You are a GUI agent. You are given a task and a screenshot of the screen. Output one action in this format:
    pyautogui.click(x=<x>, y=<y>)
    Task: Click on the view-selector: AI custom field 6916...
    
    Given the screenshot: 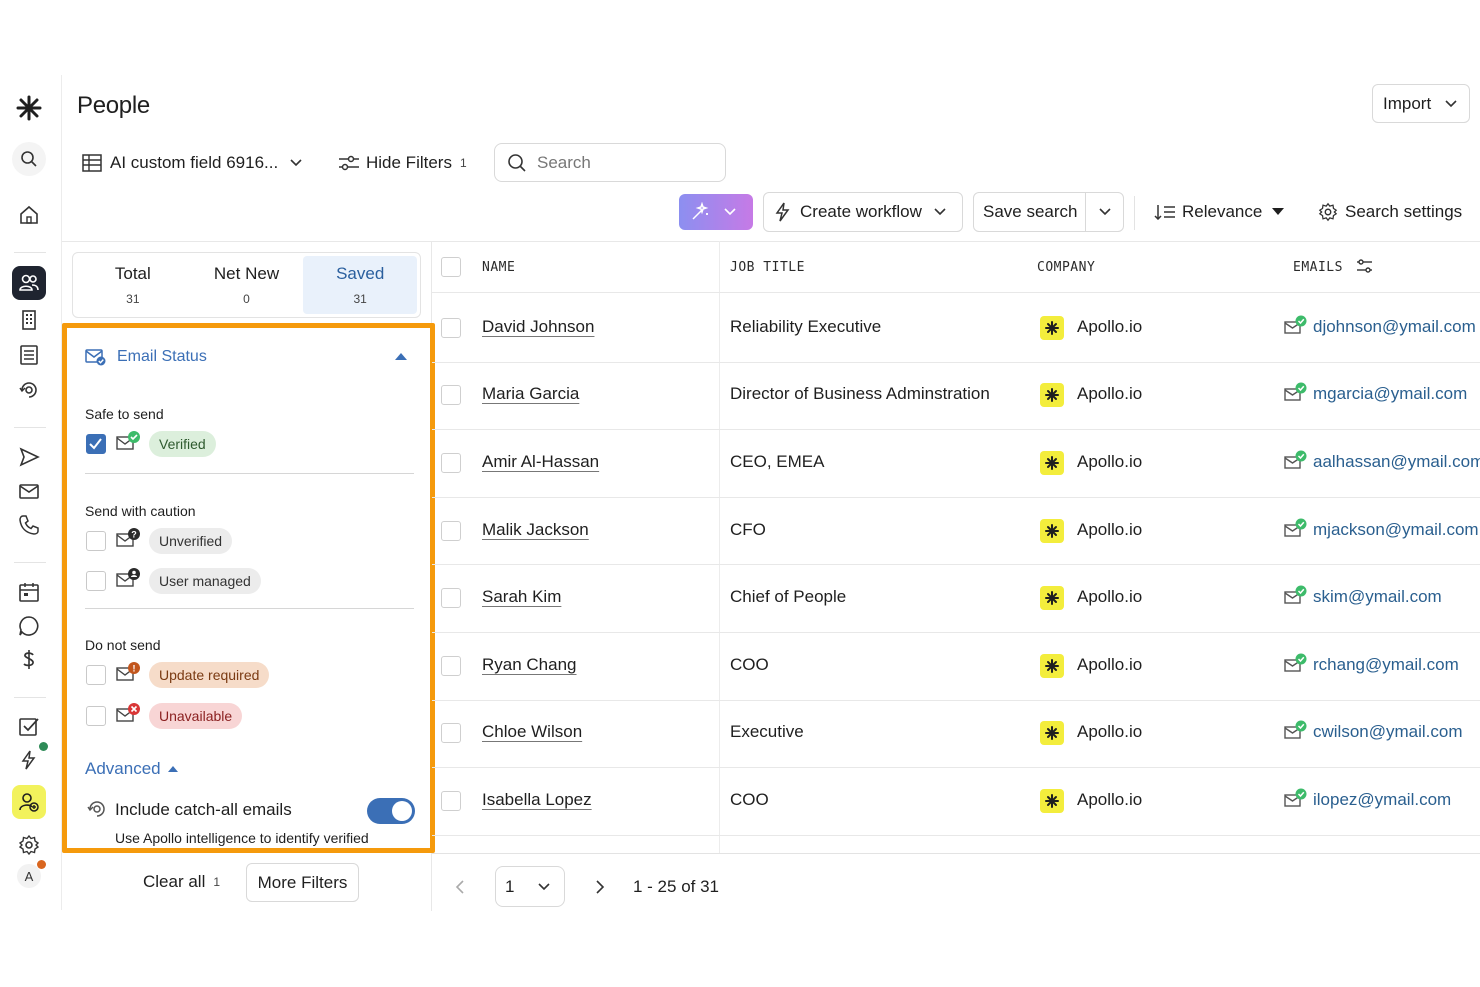 What is the action you would take?
    pyautogui.click(x=192, y=163)
    